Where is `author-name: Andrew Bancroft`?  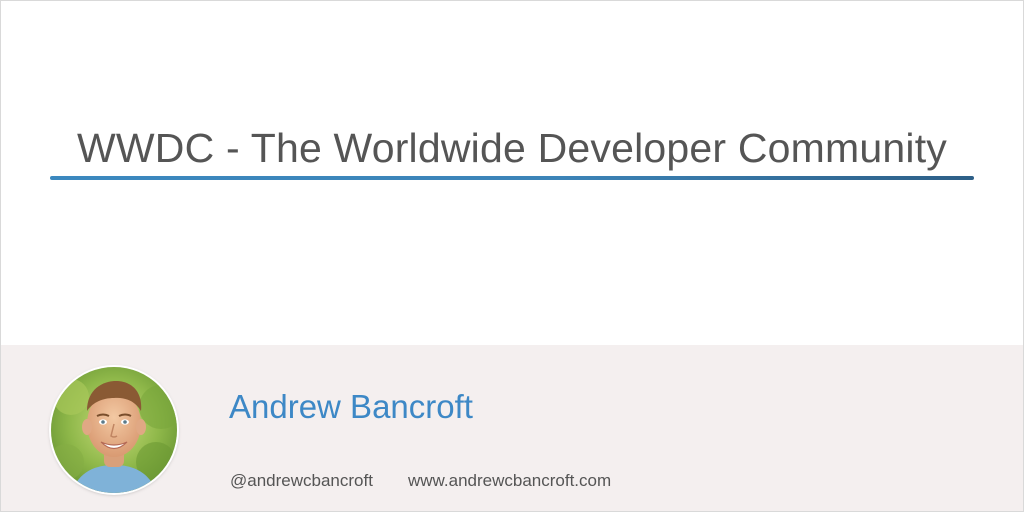
author-name: Andrew Bancroft is located at coordinates (351, 407).